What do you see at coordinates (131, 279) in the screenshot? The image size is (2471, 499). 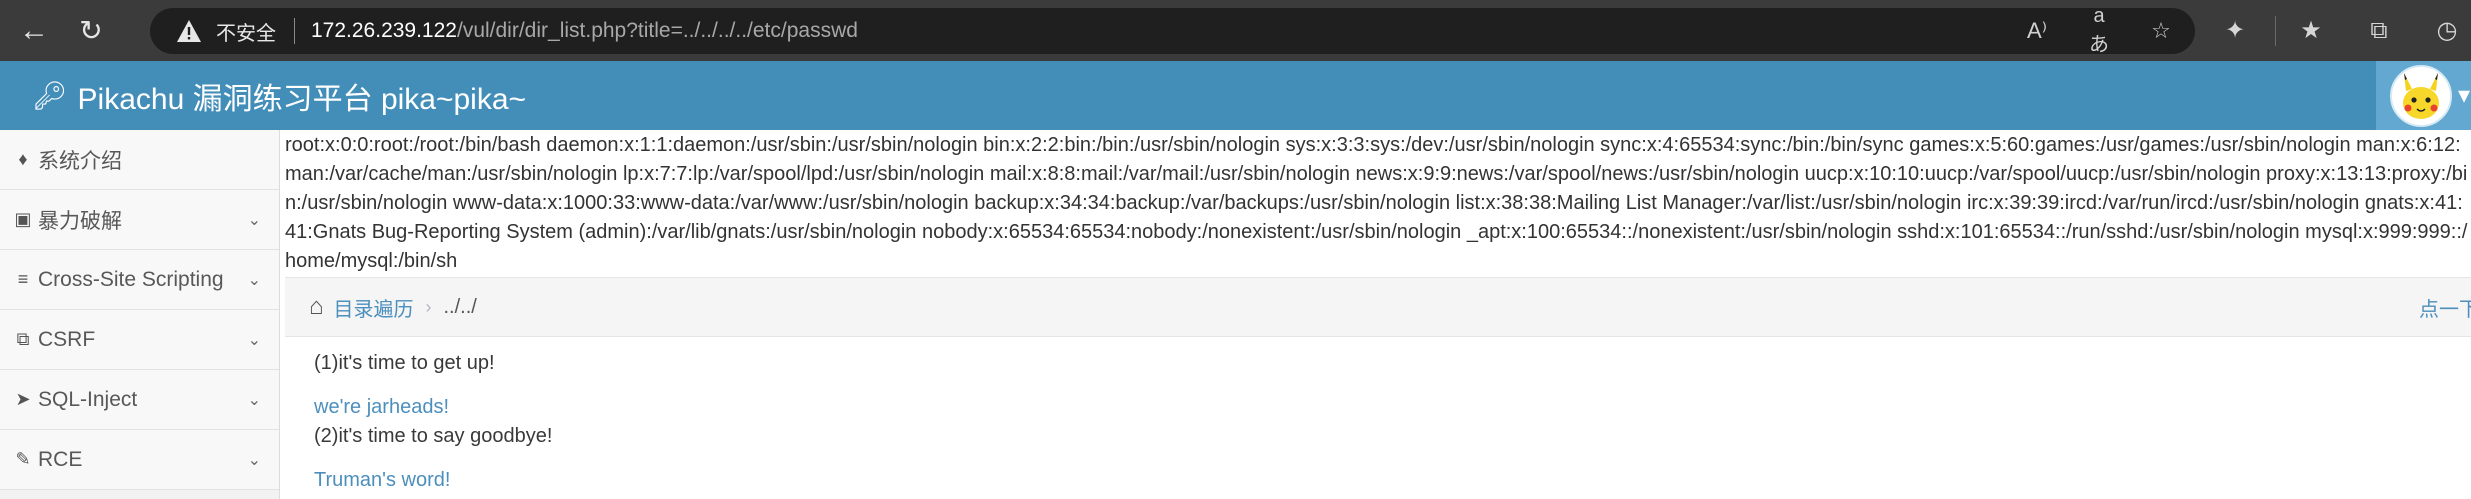 I see `sidebar-item-label: Cross-Site Scripting` at bounding box center [131, 279].